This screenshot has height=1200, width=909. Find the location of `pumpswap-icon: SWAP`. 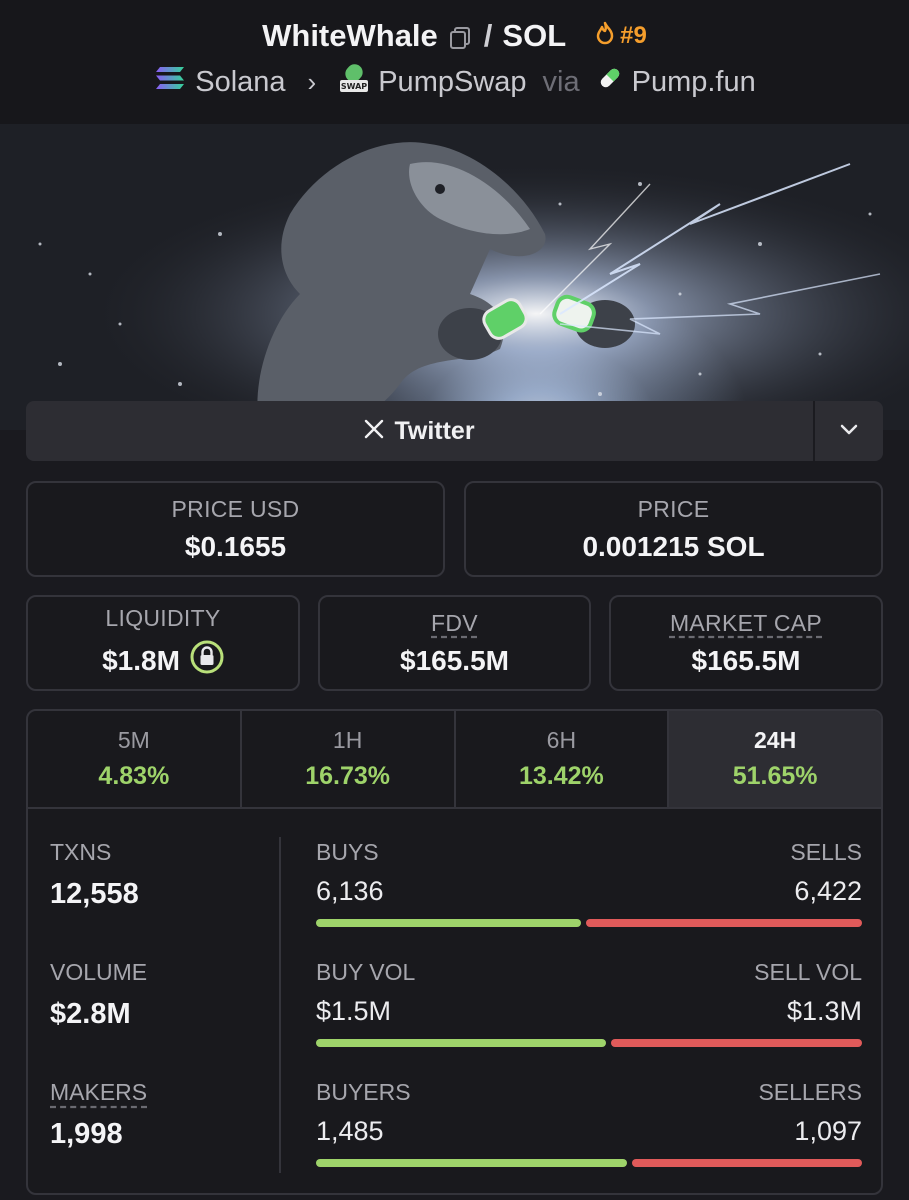

pumpswap-icon: SWAP is located at coordinates (354, 82).